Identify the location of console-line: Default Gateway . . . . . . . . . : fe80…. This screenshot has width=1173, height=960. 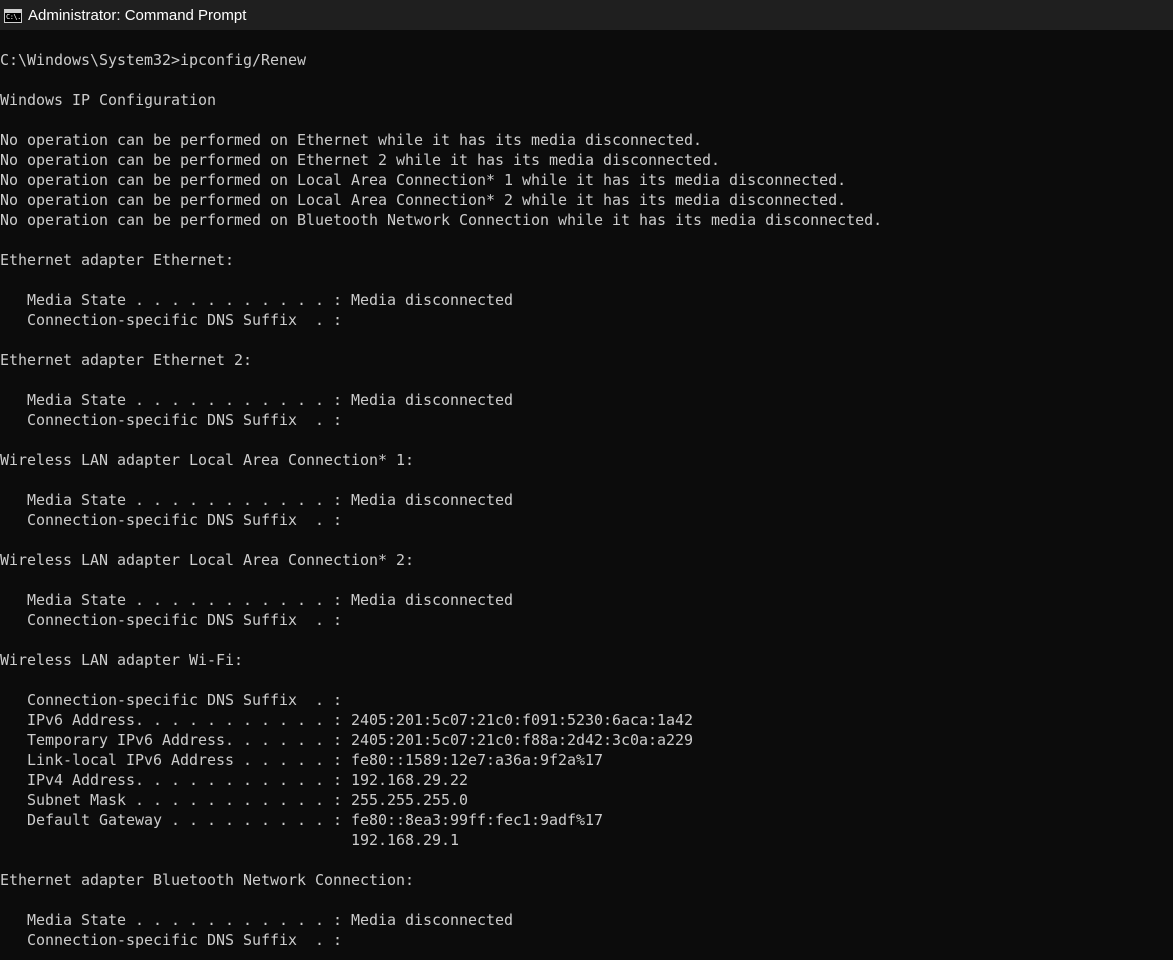
(302, 820).